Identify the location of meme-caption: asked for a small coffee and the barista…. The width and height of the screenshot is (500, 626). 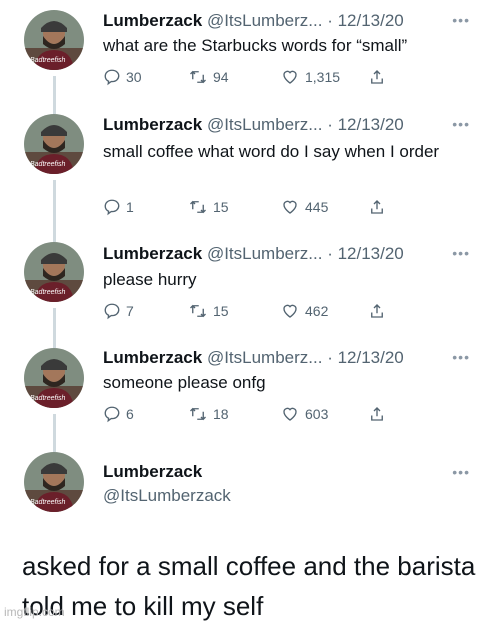
(249, 586).